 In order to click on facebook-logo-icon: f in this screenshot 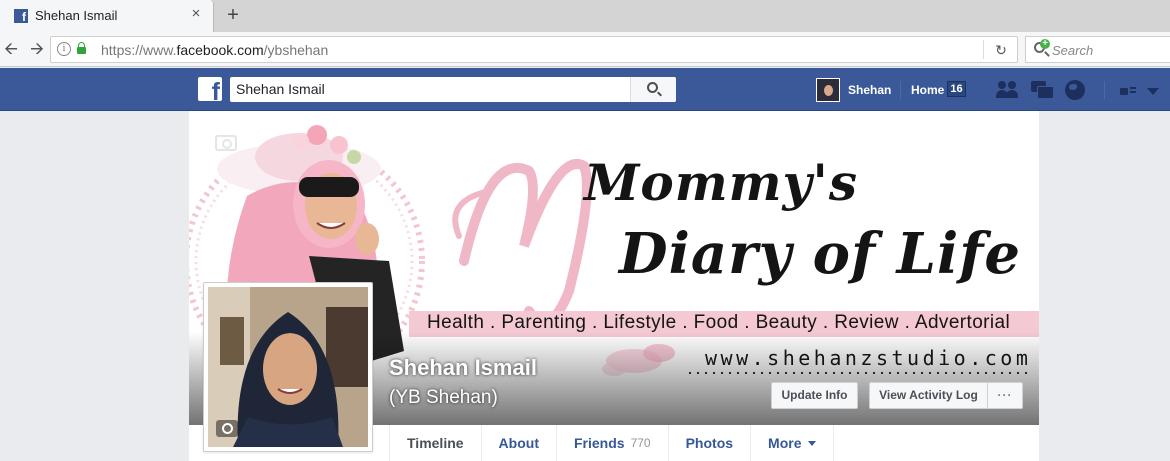, I will do `click(210, 89)`.